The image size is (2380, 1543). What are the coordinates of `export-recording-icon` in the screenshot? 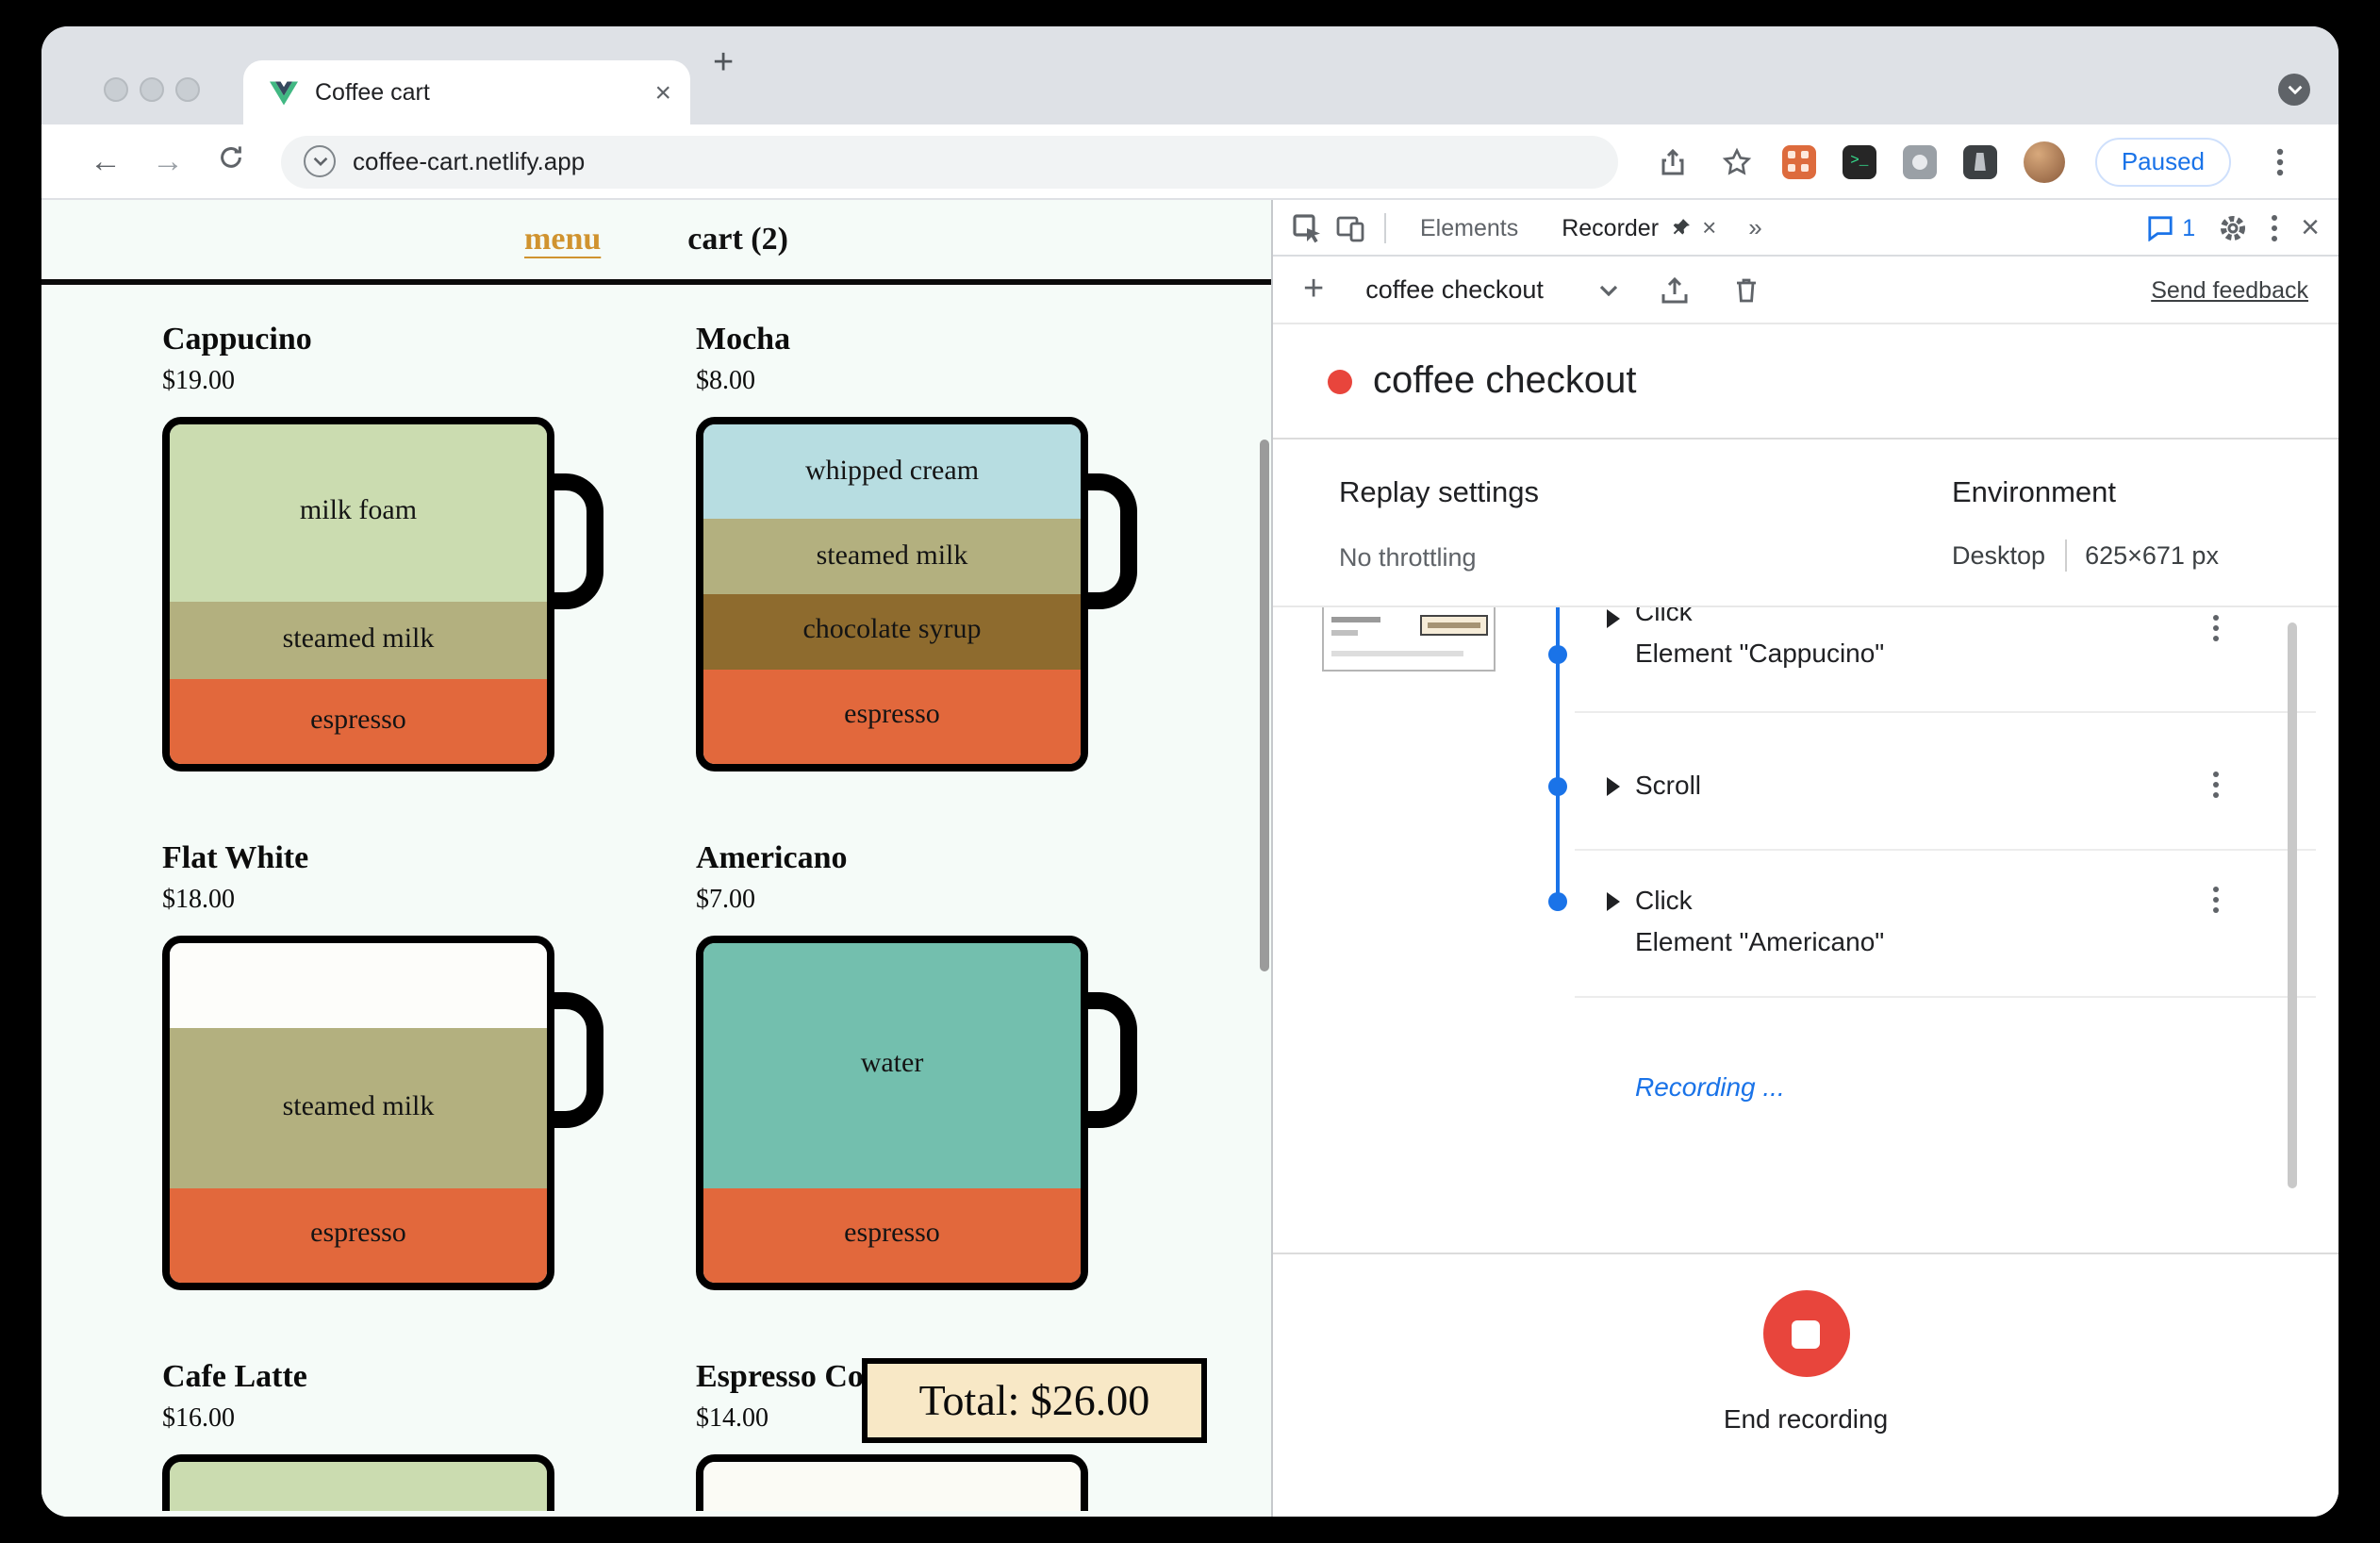 It's located at (1676, 289).